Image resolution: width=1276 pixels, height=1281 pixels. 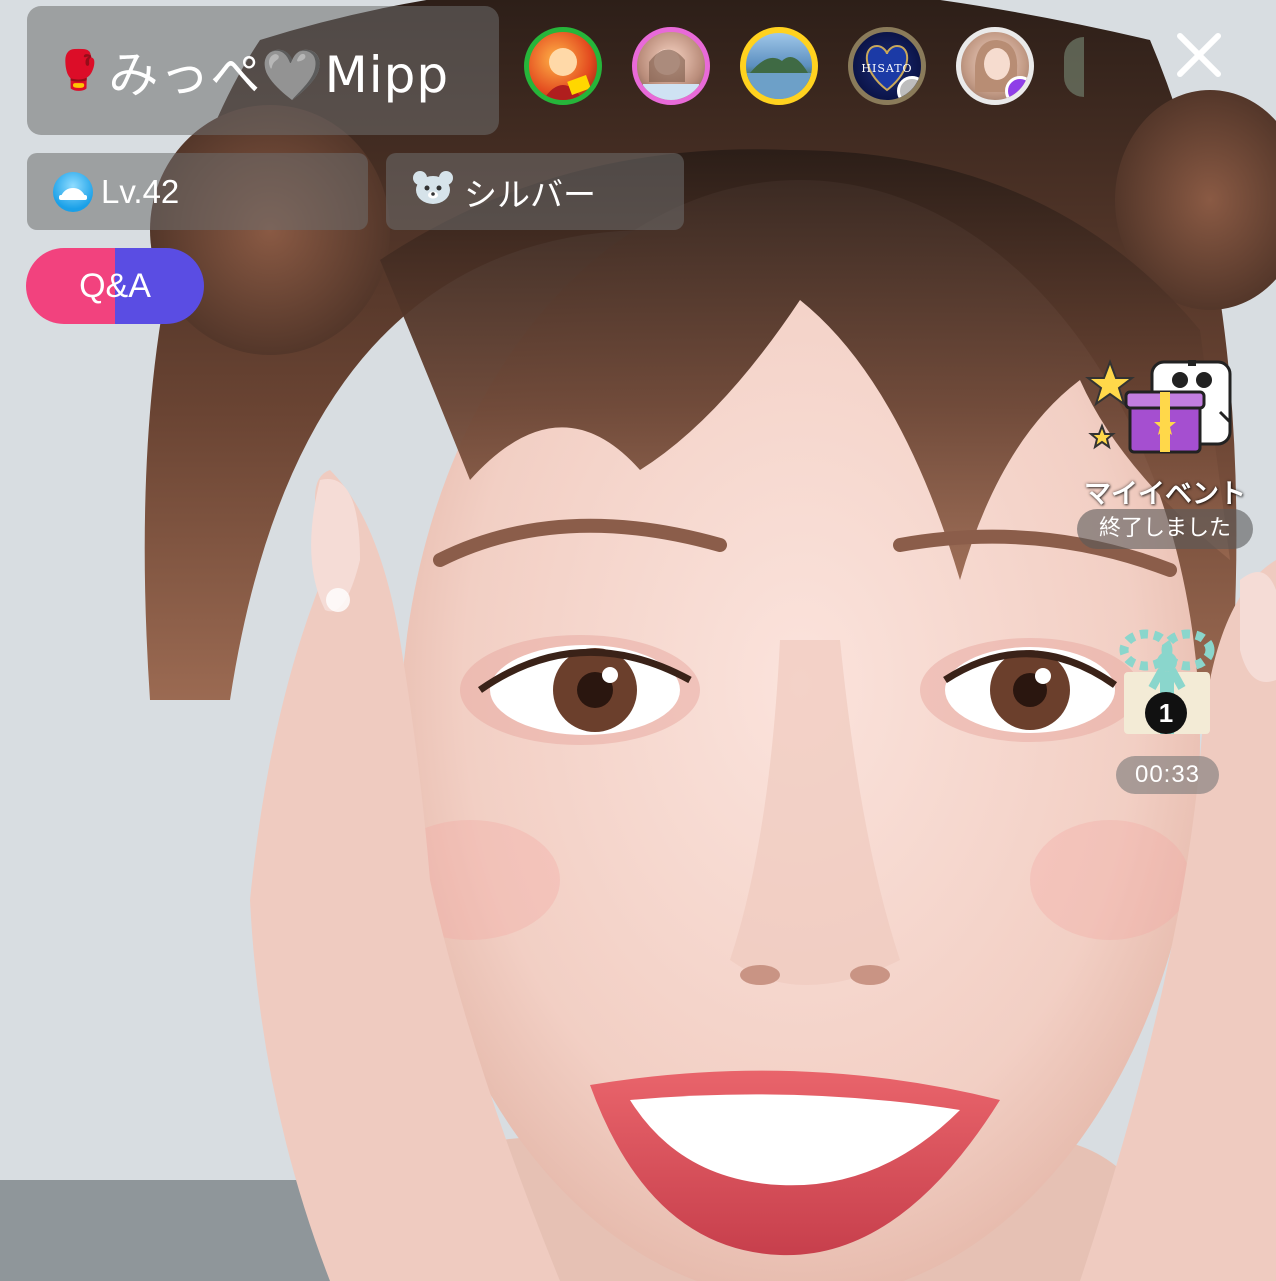 What do you see at coordinates (530, 194) in the screenshot?
I see `rank-label: シルバー` at bounding box center [530, 194].